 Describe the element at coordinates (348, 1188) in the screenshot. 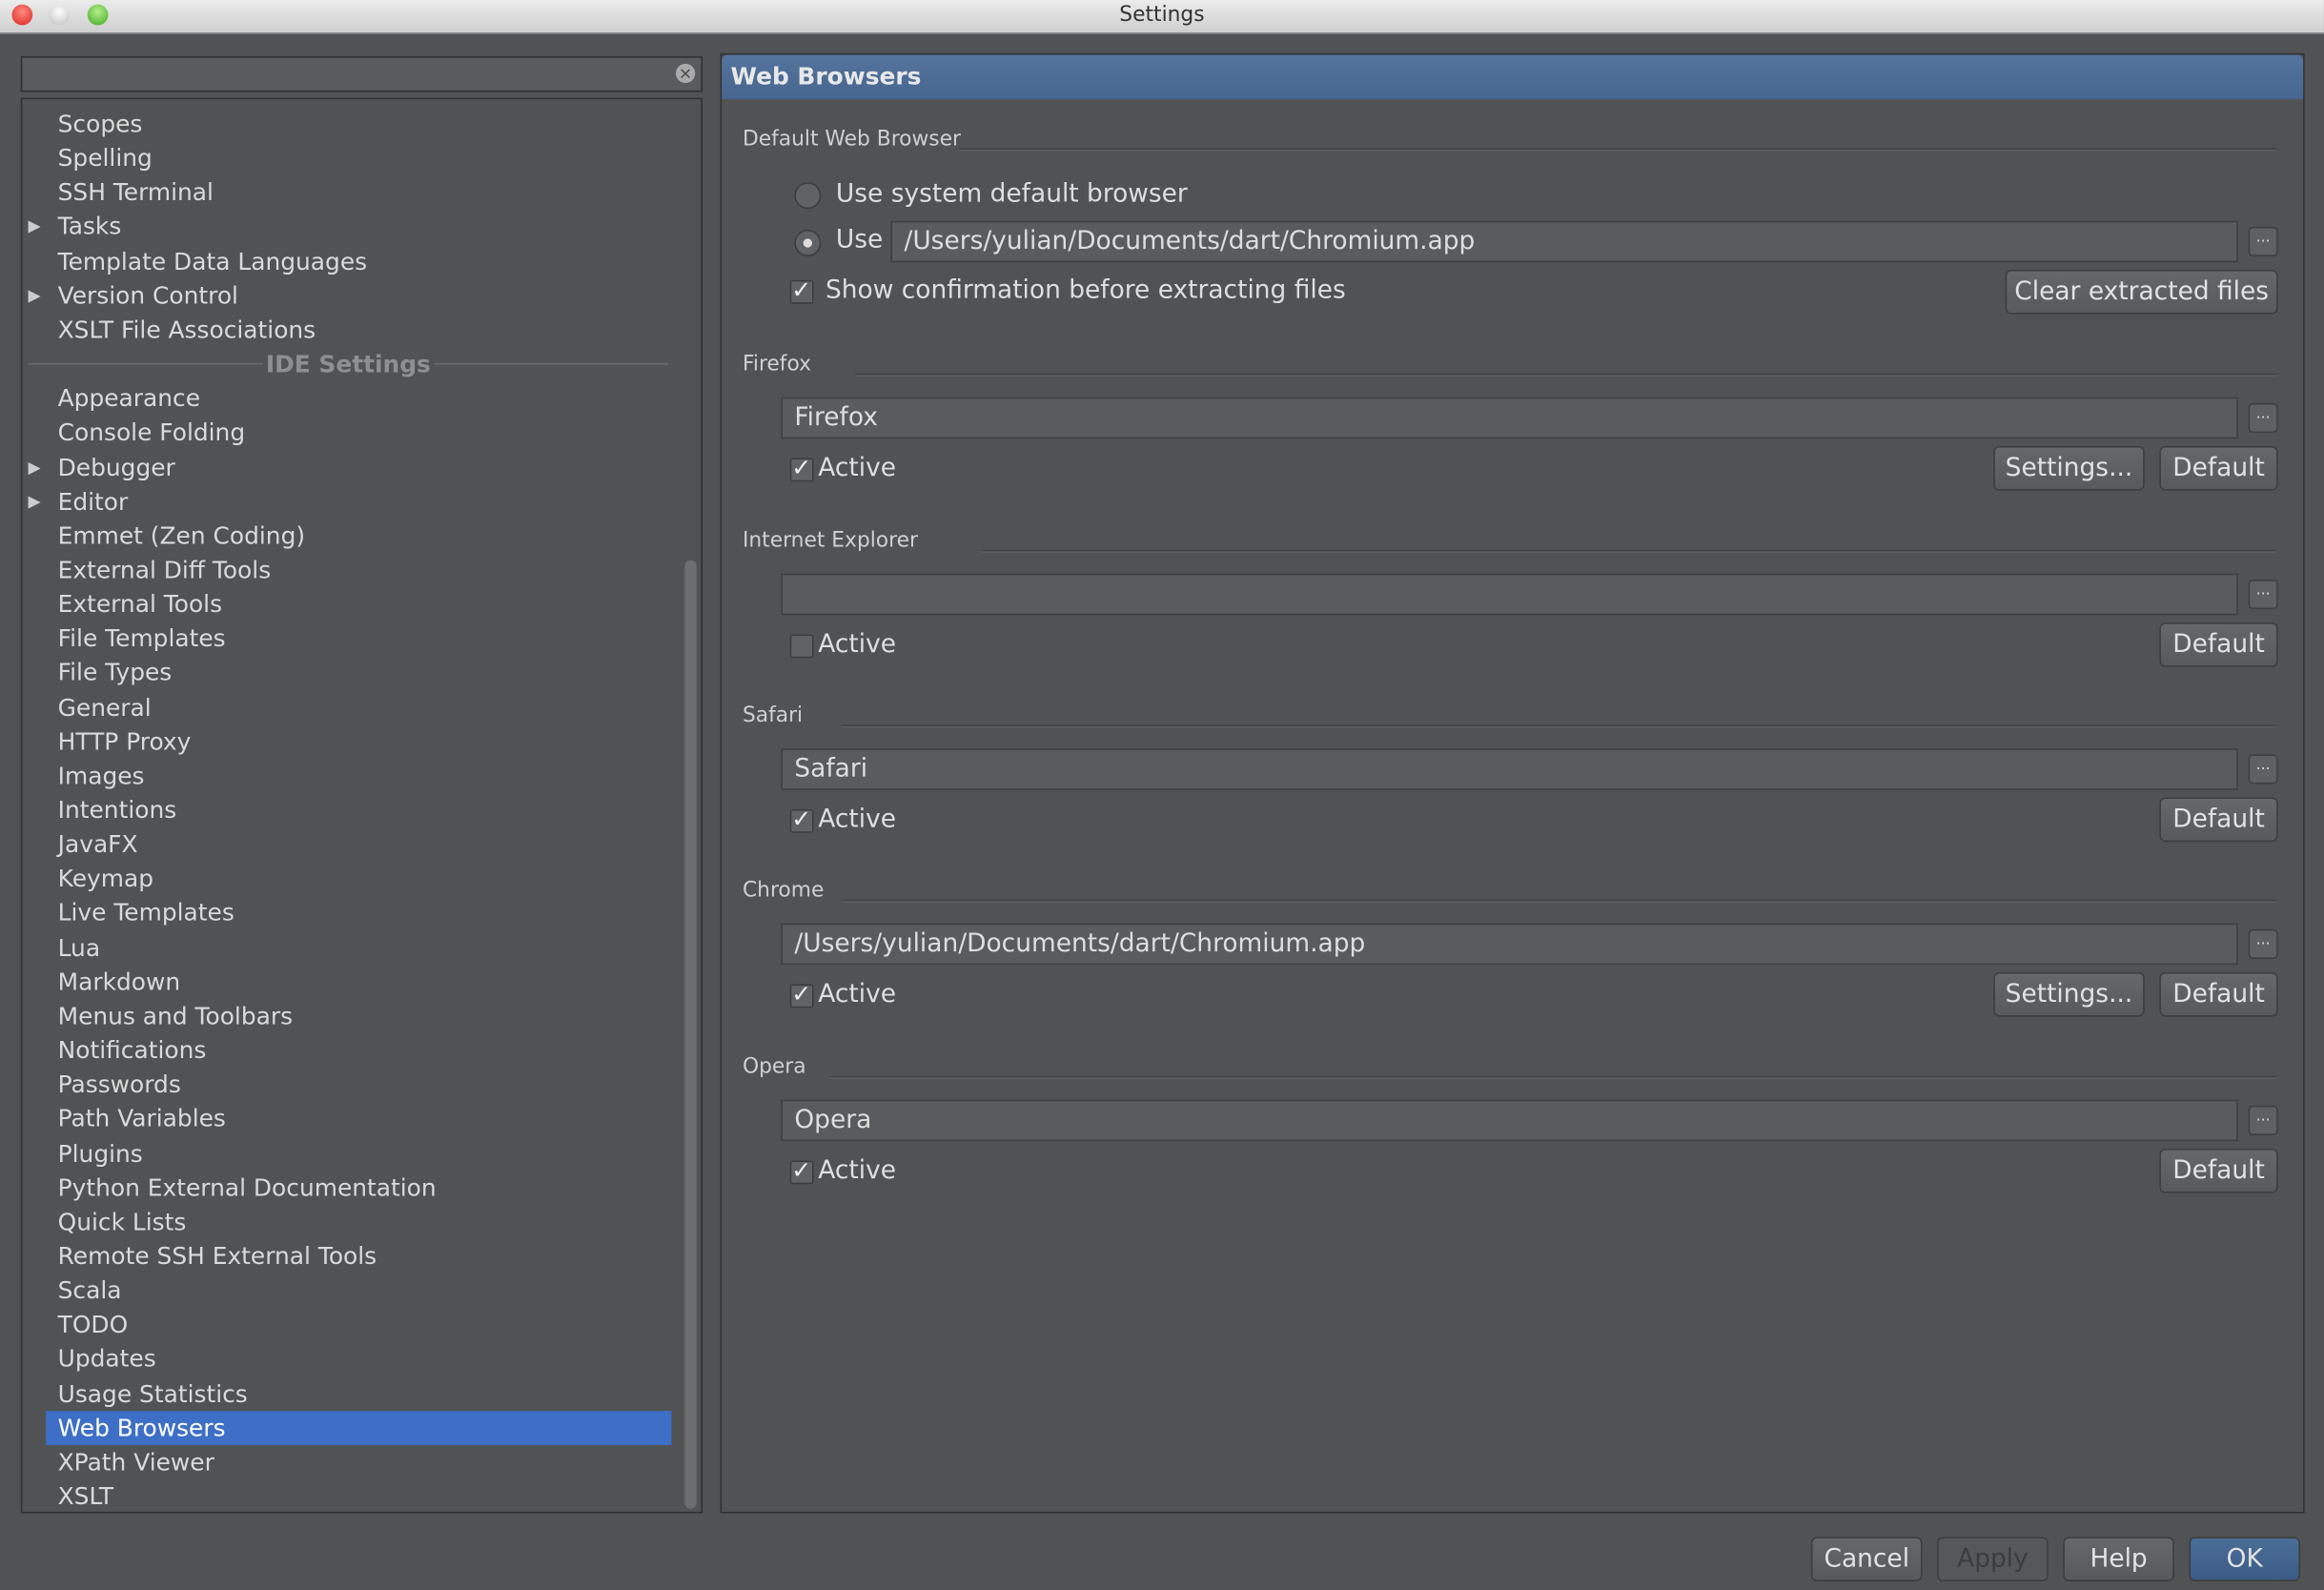

I see `tree-item: Python External Documentation` at that location.